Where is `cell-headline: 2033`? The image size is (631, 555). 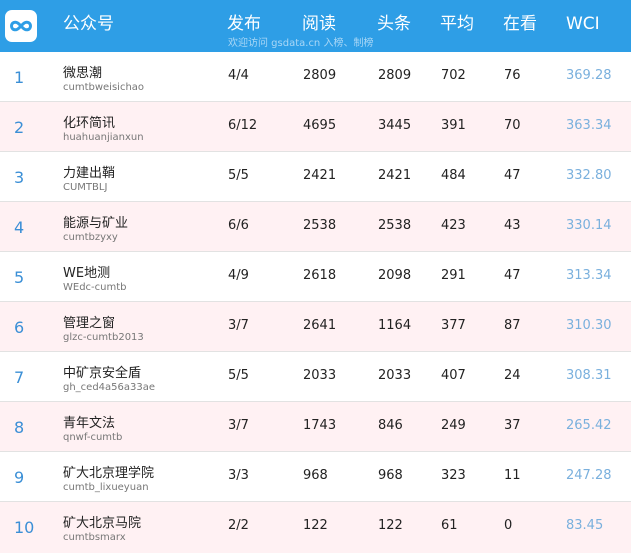 cell-headline: 2033 is located at coordinates (395, 375).